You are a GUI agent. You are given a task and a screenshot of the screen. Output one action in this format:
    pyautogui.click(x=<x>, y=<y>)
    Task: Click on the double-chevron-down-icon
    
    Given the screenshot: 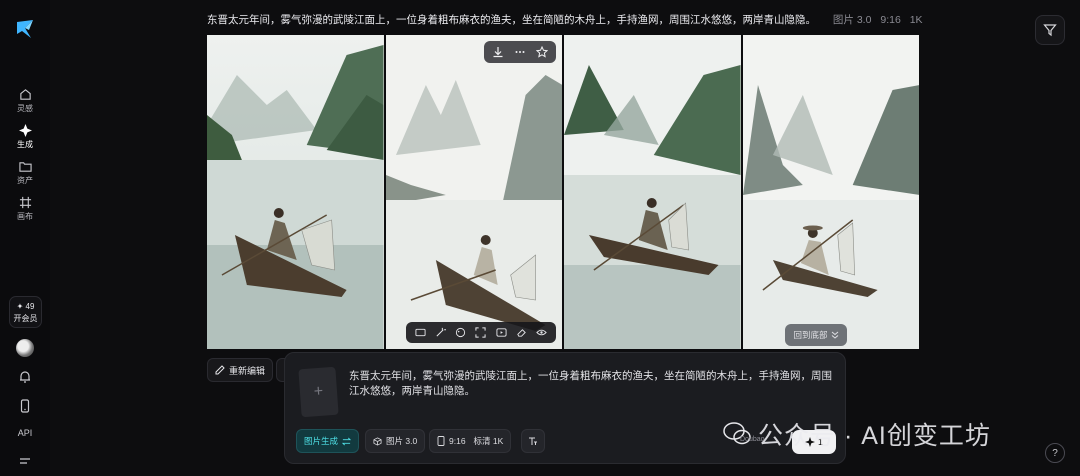 What is the action you would take?
    pyautogui.click(x=834, y=335)
    